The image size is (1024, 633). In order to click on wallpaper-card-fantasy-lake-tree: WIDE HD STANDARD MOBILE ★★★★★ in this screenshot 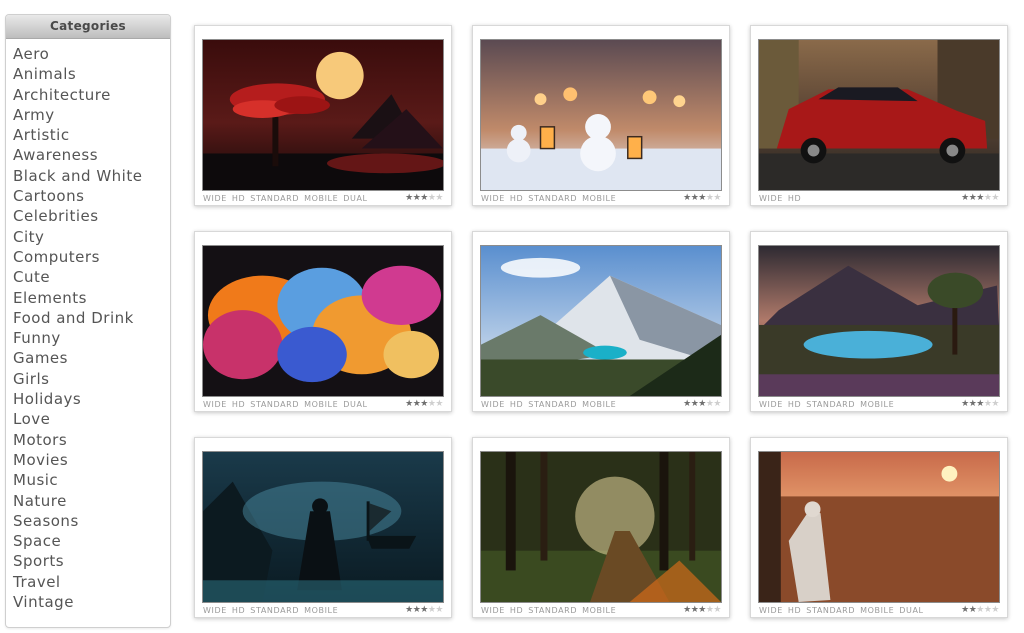, I will do `click(879, 321)`.